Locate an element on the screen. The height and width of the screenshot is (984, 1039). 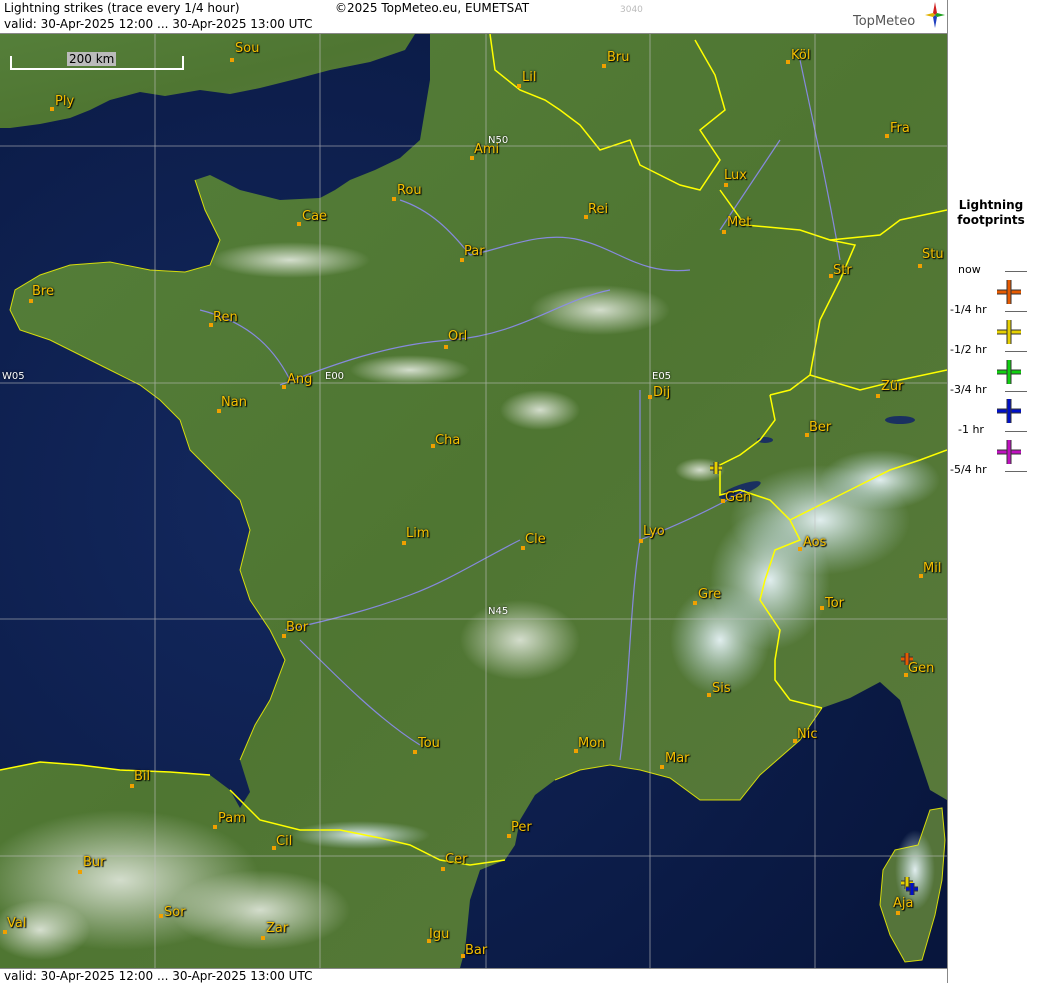
city-label: Aja is located at coordinates (903, 903).